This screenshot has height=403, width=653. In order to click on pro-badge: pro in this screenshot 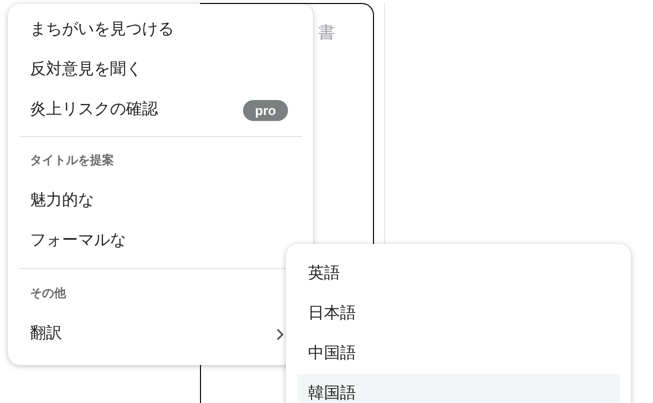, I will do `click(265, 110)`.